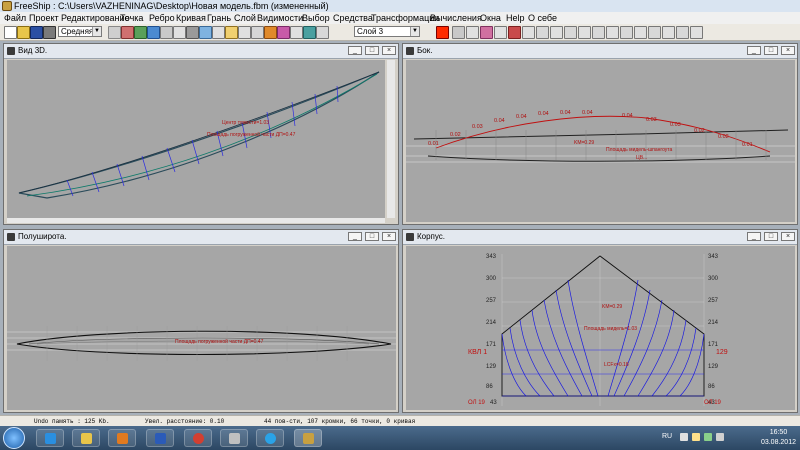 The width and height of the screenshot is (800, 450). What do you see at coordinates (639, 150) in the screenshot?
I see `side-annotation-area: Площадь мидель-шпангоута` at bounding box center [639, 150].